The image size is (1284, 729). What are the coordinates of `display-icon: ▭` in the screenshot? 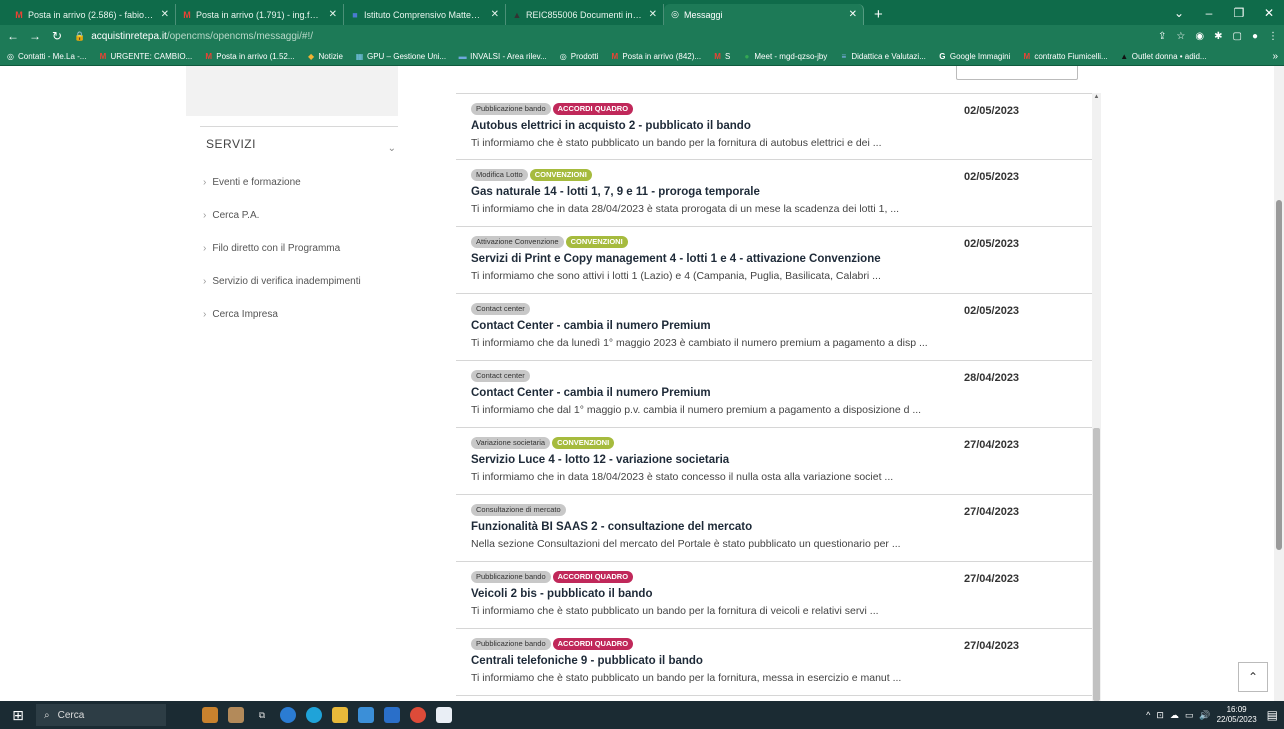 It's located at (1189, 715).